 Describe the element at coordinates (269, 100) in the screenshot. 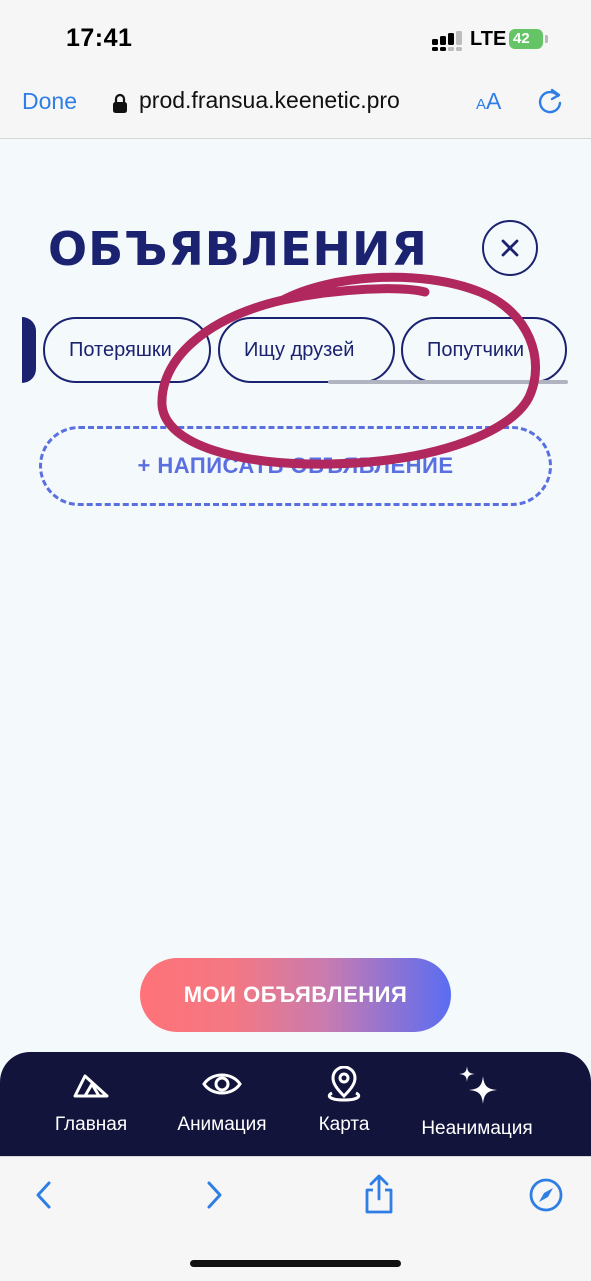

I see `url-field: prod.fransua.keenetic.pro` at that location.